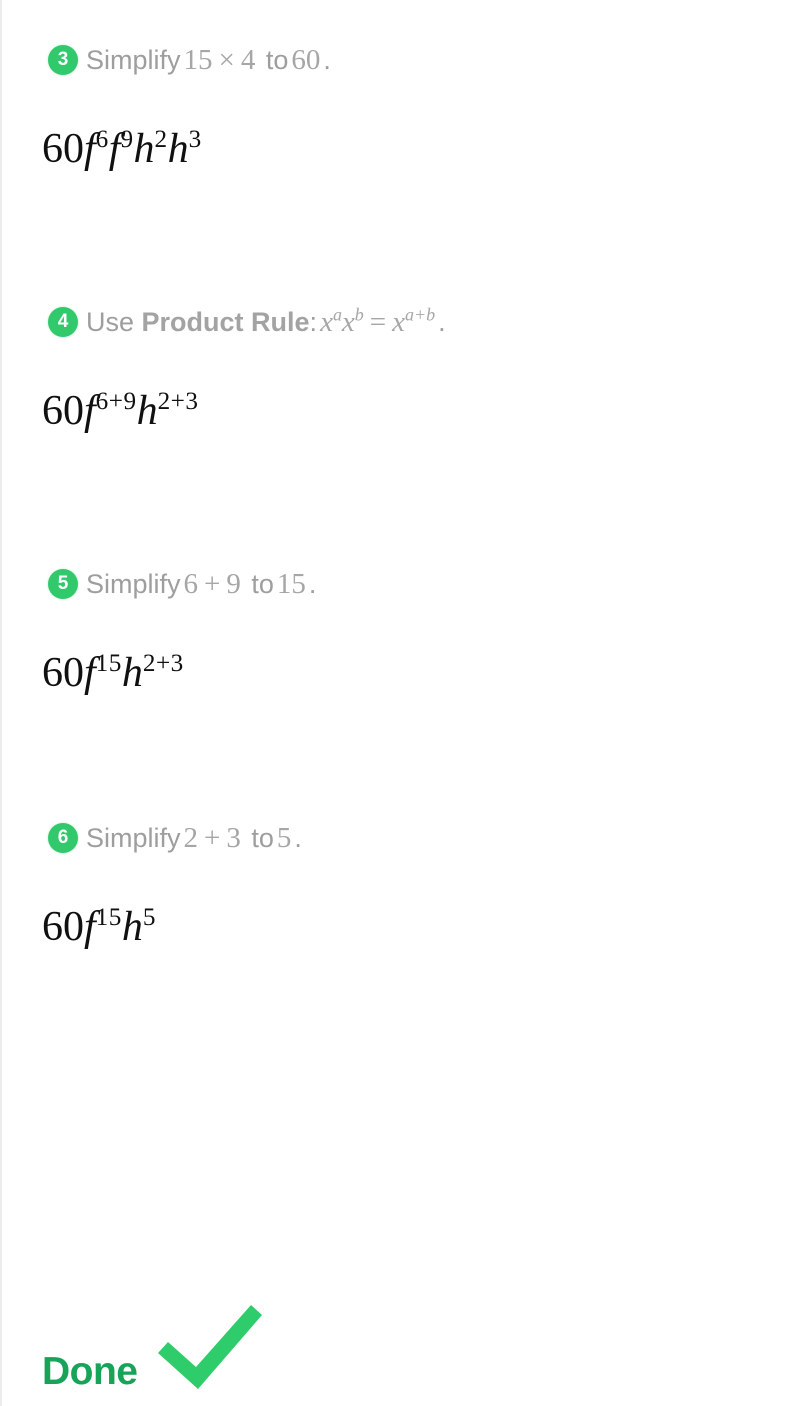  Describe the element at coordinates (262, 584) in the screenshot. I see `step-5-middle: to` at that location.